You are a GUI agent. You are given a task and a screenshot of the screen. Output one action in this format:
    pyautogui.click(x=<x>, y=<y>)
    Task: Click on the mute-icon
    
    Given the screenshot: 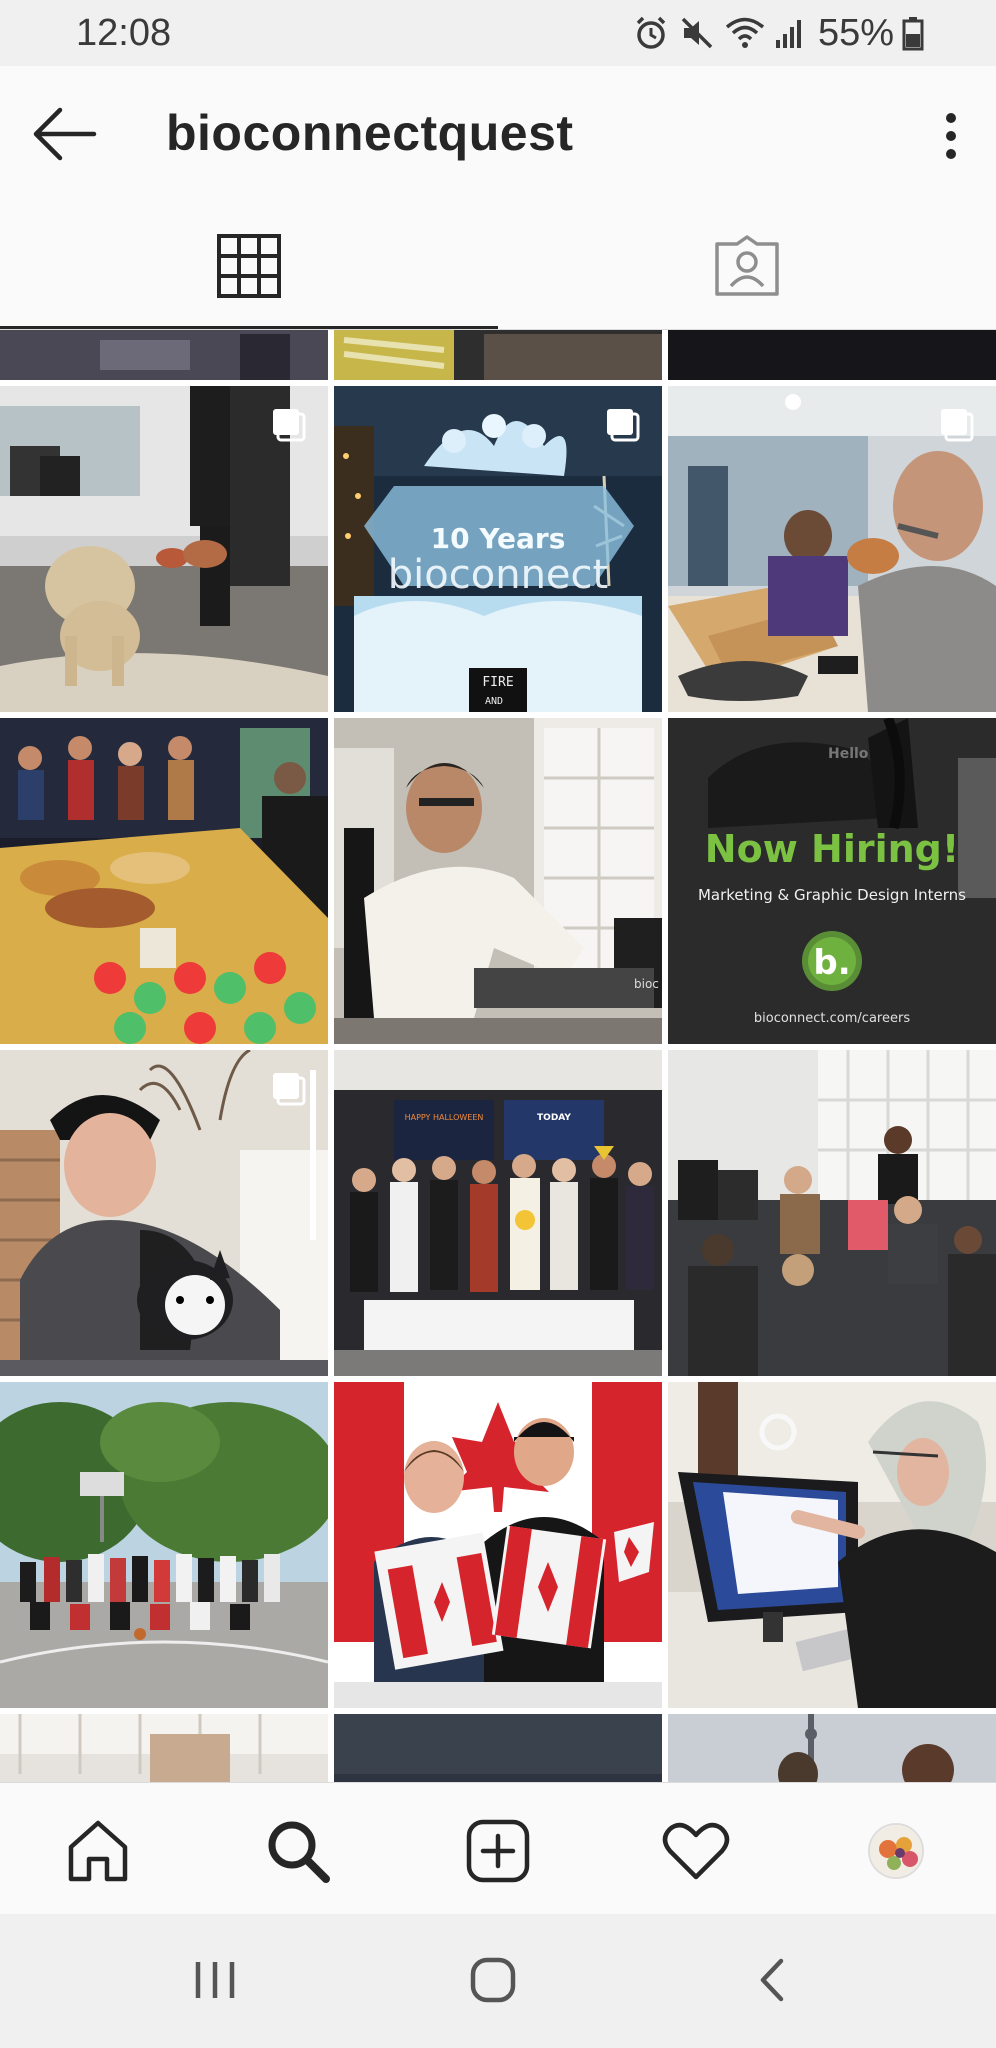 What is the action you would take?
    pyautogui.click(x=697, y=33)
    